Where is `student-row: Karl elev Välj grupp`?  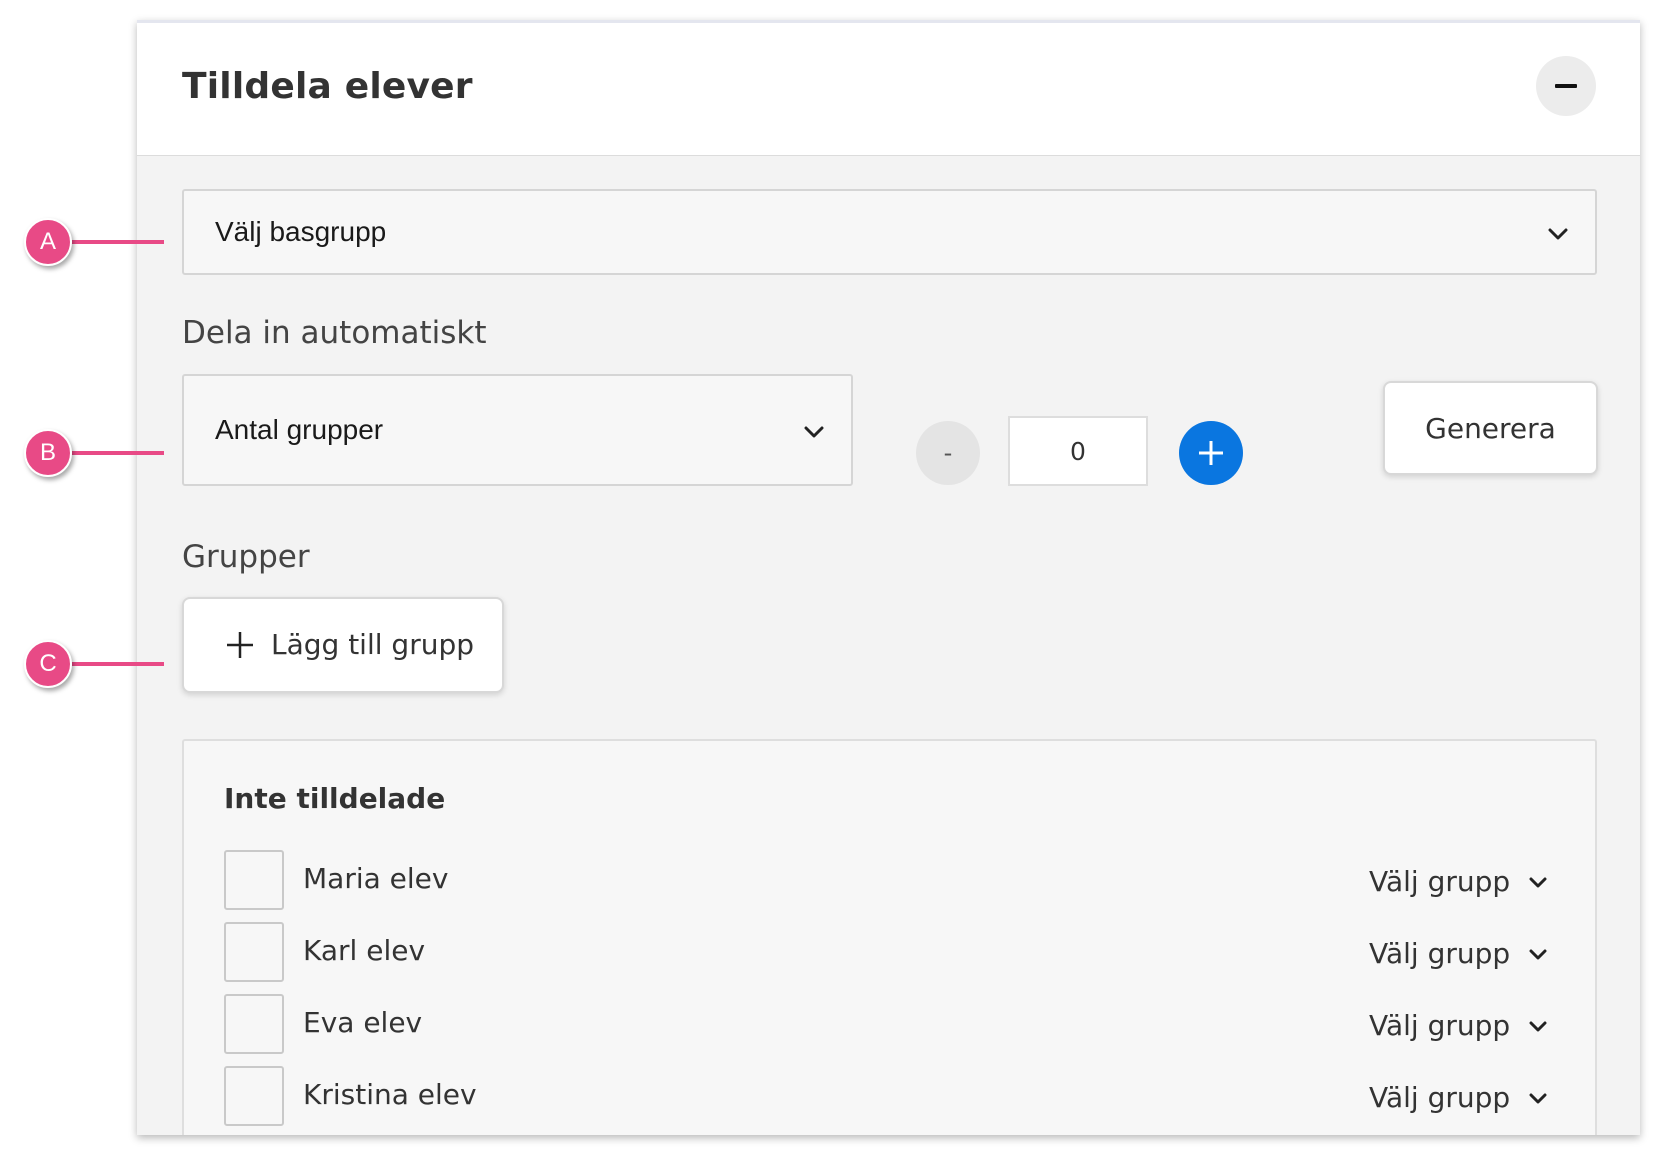
student-row: Karl elev Välj grupp is located at coordinates (889, 953).